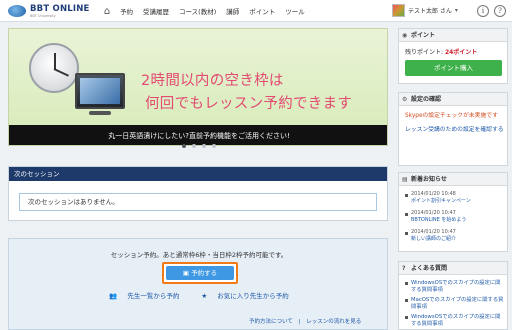 This screenshot has height=330, width=512. I want to click on reserve-button-label: 予約する, so click(204, 273).